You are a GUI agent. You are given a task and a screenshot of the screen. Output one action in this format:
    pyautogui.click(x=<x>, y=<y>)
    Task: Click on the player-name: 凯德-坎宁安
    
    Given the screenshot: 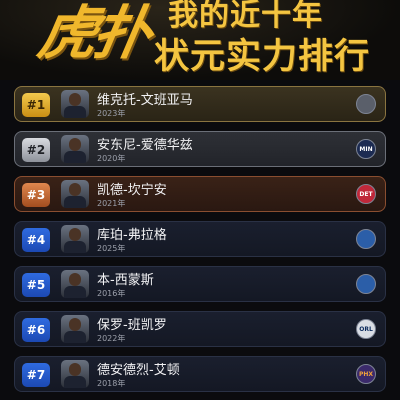 What is the action you would take?
    pyautogui.click(x=132, y=190)
    